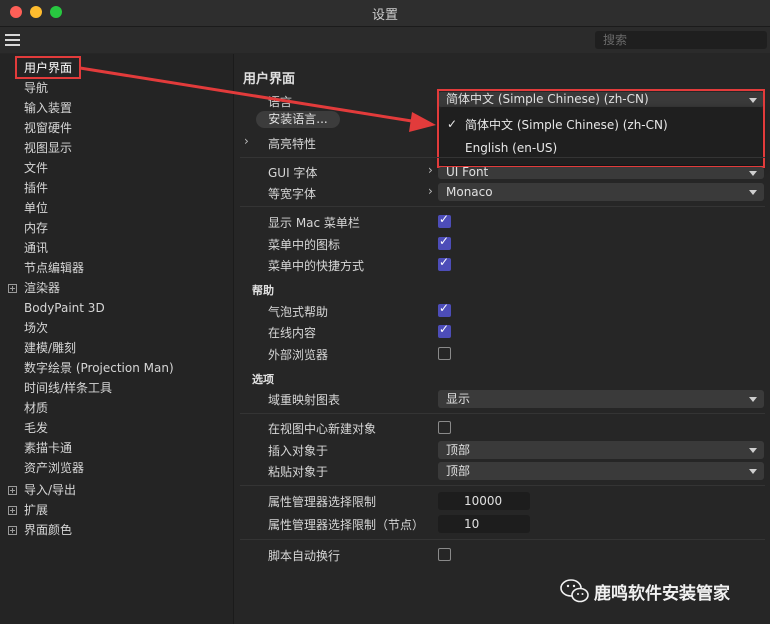 This screenshot has width=770, height=624. Describe the element at coordinates (601, 471) in the screenshot. I see `paste-at-dropdown: 顶部` at that location.